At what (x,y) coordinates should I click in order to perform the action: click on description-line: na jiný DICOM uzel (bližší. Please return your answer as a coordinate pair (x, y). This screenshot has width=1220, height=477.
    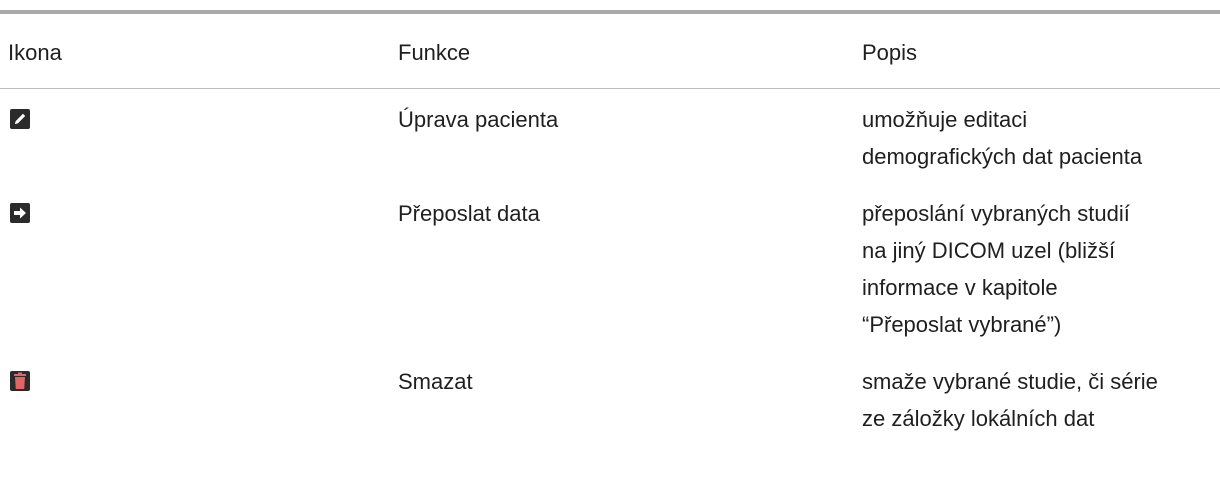
    Looking at the image, I should click on (989, 250).